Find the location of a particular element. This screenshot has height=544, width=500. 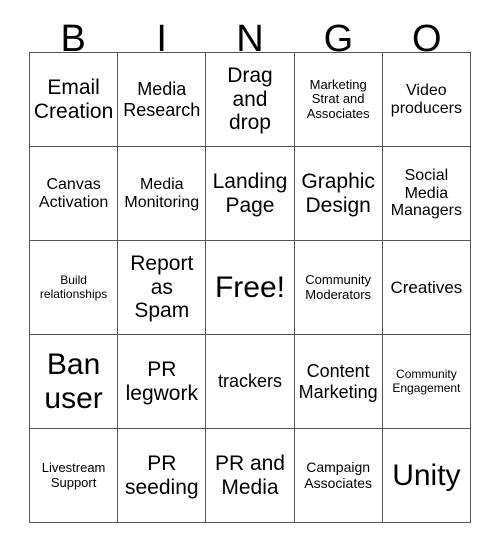

bingo-cell-label: Ban user is located at coordinates (73, 381).